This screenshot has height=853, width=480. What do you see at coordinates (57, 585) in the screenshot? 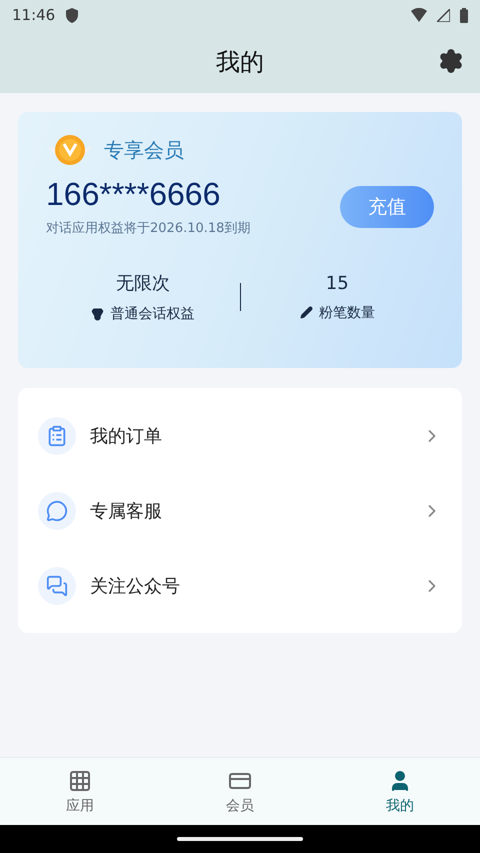
I see `chat-bubbles-icon` at bounding box center [57, 585].